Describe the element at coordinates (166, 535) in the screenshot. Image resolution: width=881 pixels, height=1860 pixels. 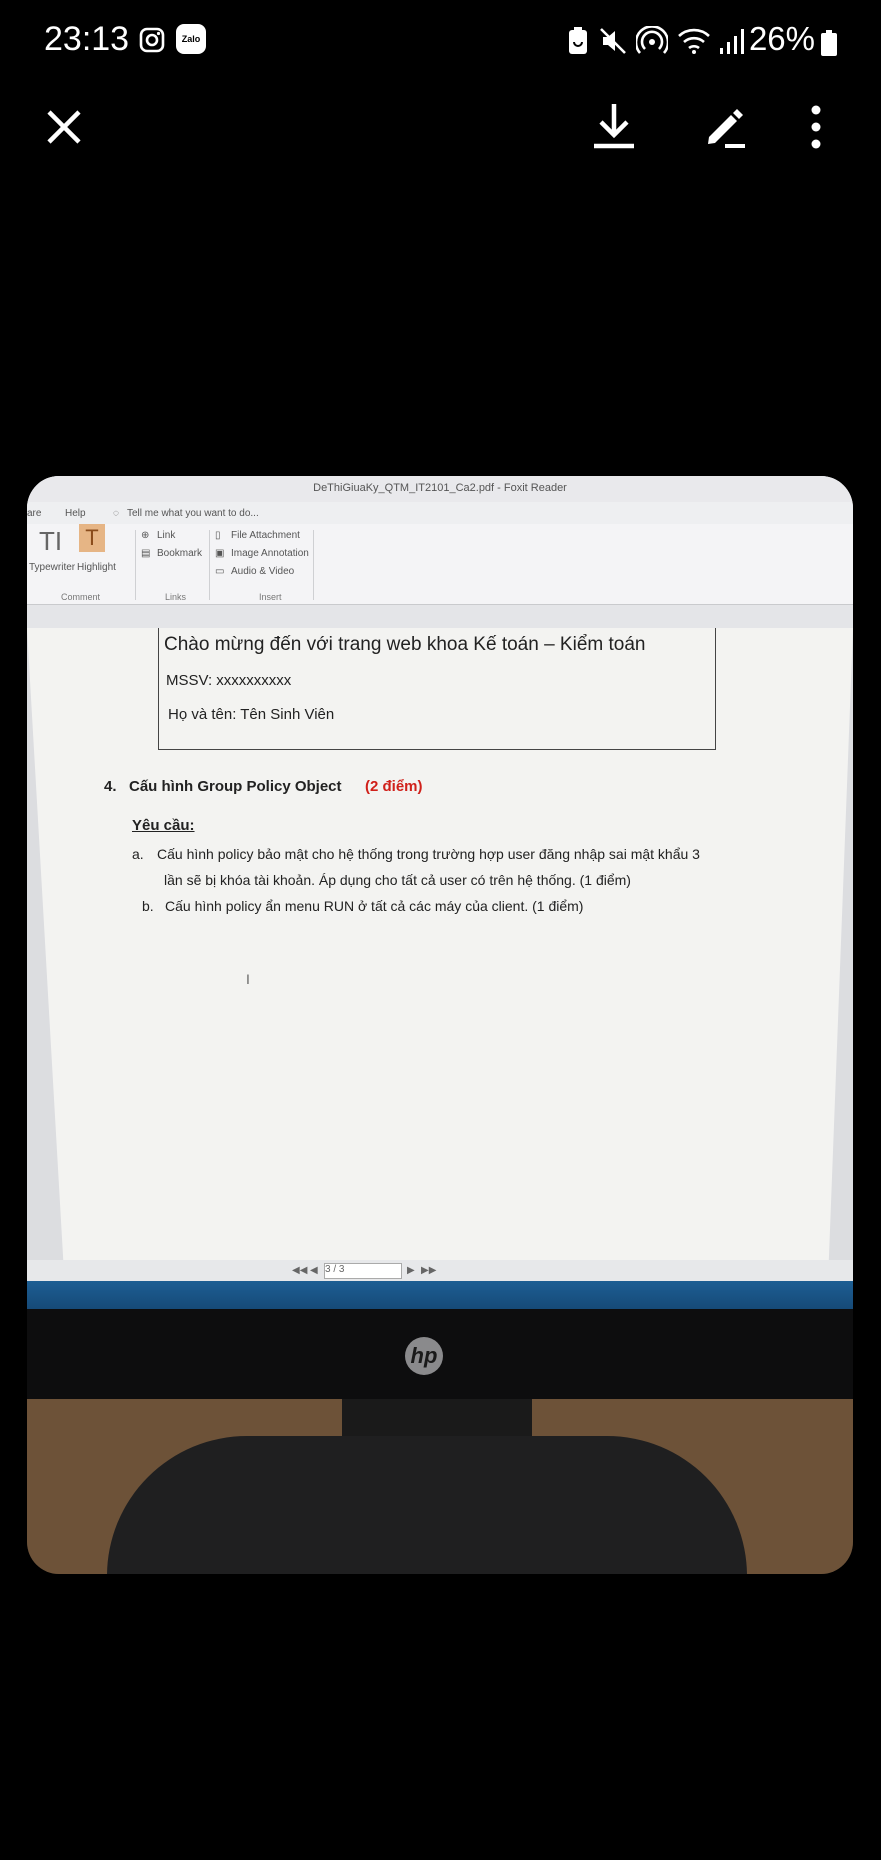
I see `link-label: Link` at that location.